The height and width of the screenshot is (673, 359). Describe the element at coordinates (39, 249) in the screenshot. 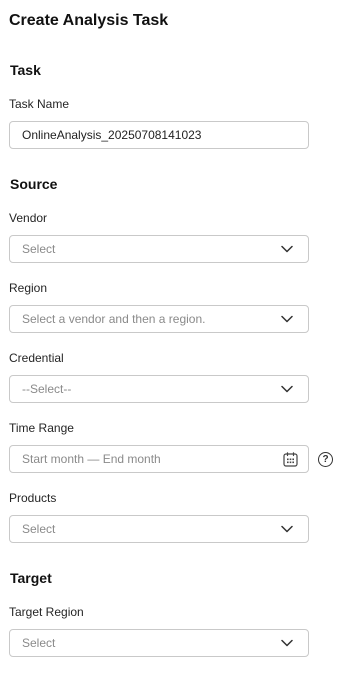

I see `vendor-placeholder: Select` at that location.